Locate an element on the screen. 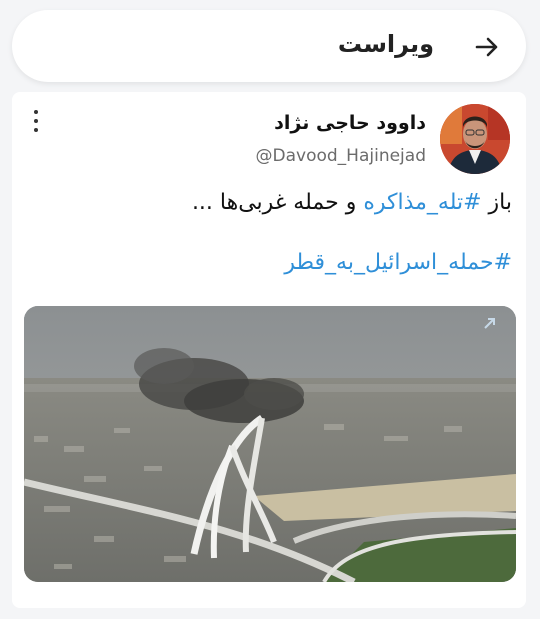 This screenshot has width=540, height=619. author-name: داوود حاجی نژاد is located at coordinates (350, 123).